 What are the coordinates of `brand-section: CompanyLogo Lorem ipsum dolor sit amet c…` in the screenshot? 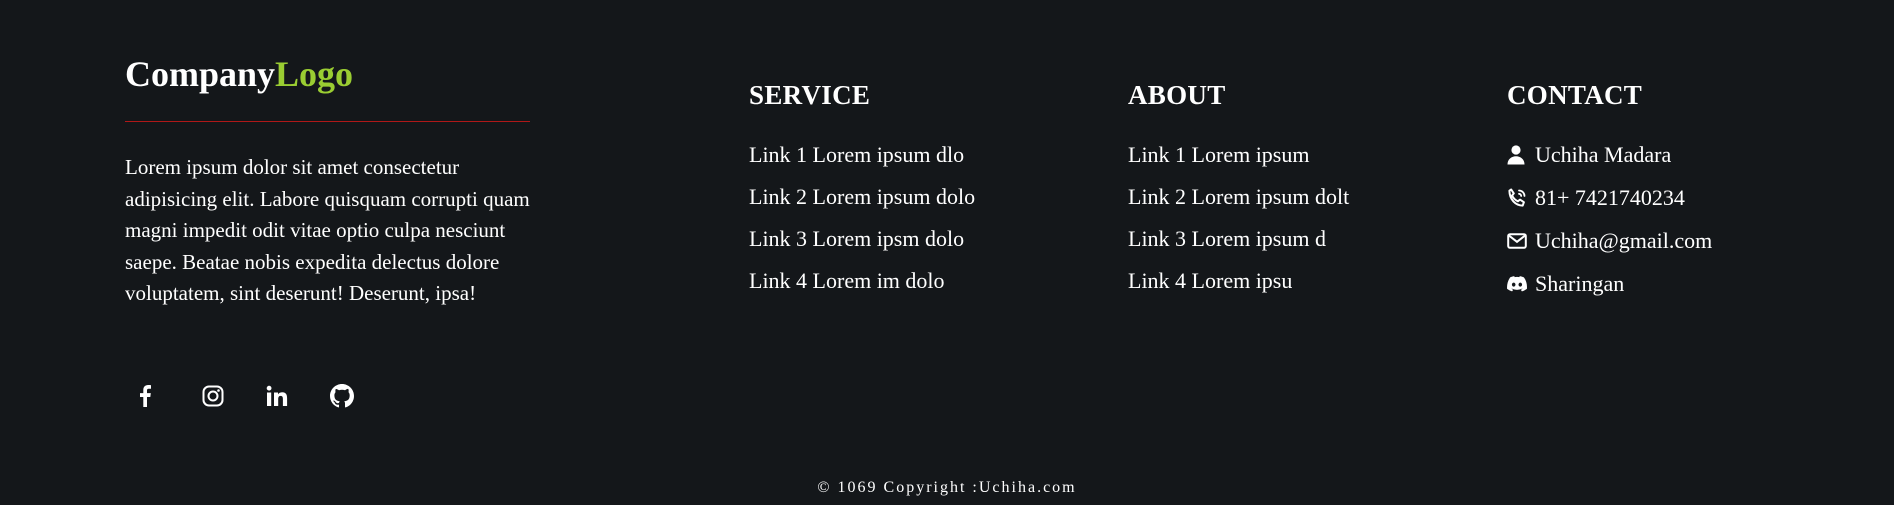 It's located at (327, 191).